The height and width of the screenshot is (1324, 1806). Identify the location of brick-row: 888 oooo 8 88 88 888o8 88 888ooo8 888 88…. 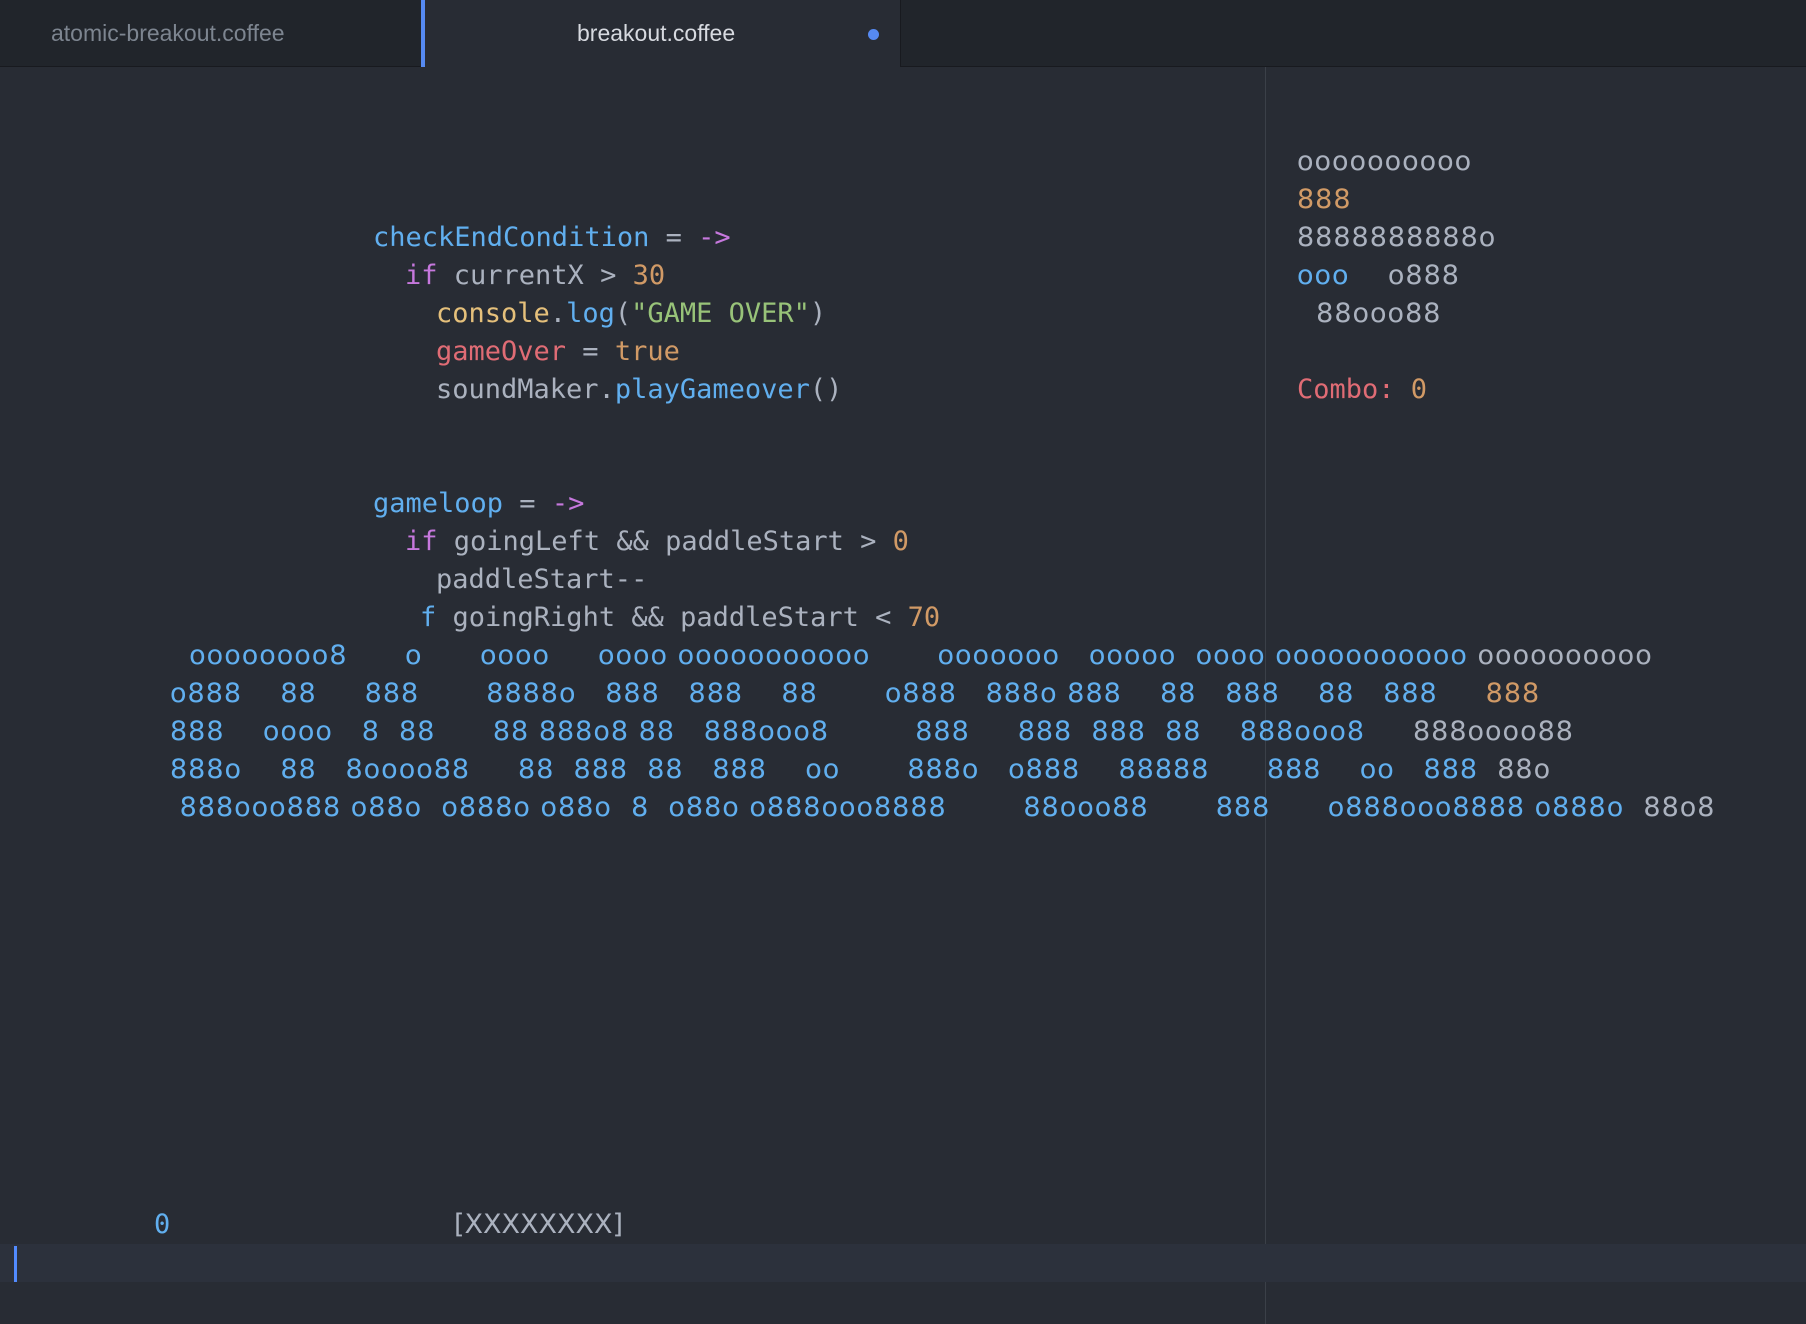
(872, 731).